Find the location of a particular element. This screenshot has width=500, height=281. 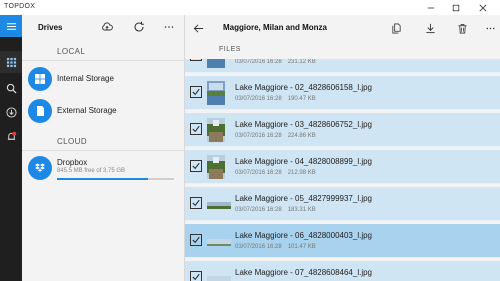

drive-item-external-storage: External Storage is located at coordinates (103, 111).